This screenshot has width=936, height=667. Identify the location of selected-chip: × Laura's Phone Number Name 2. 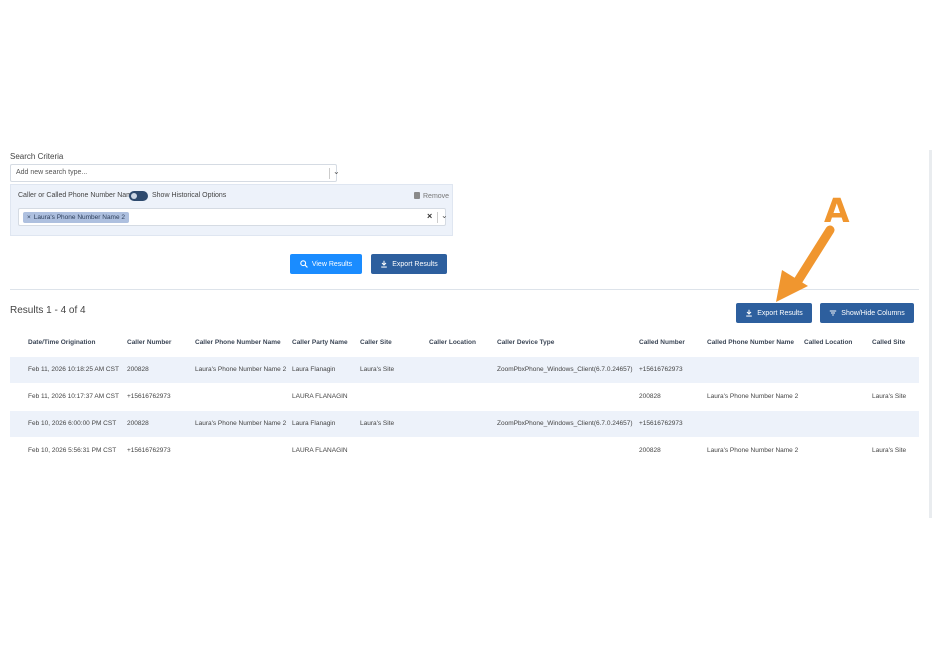
(76, 217).